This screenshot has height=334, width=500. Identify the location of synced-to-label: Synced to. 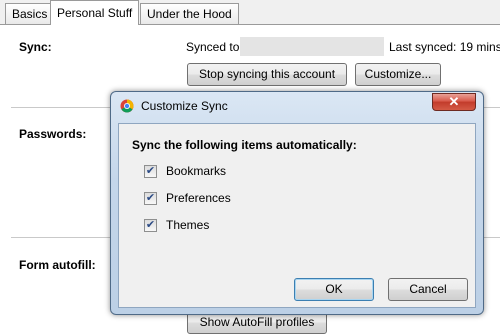
(213, 47).